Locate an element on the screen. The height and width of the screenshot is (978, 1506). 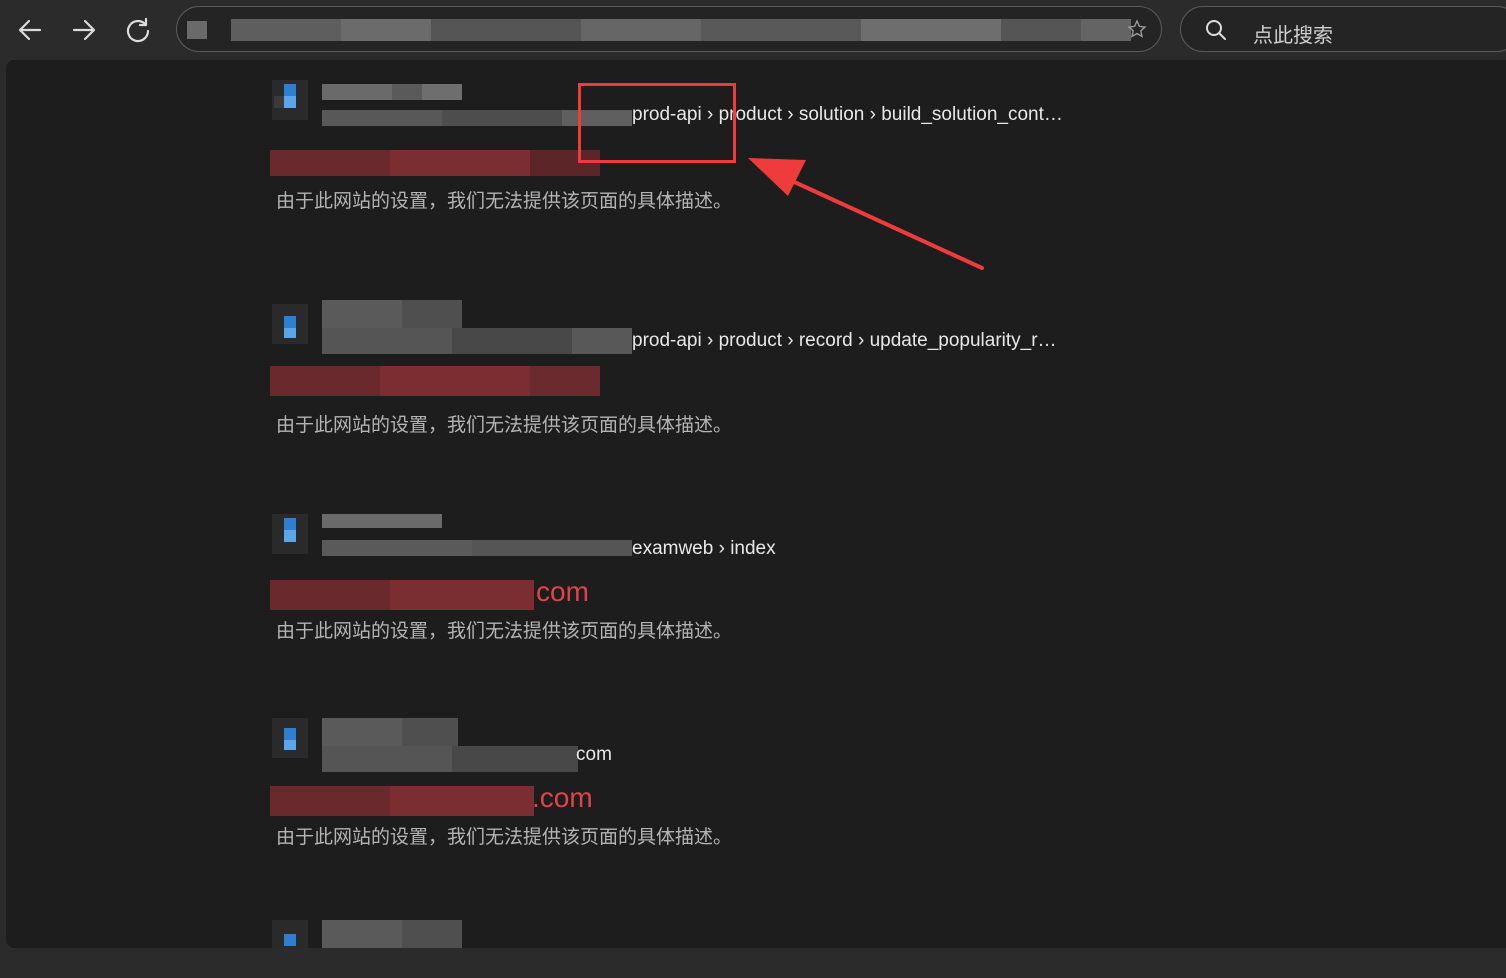
search-result is located at coordinates (756, 934).